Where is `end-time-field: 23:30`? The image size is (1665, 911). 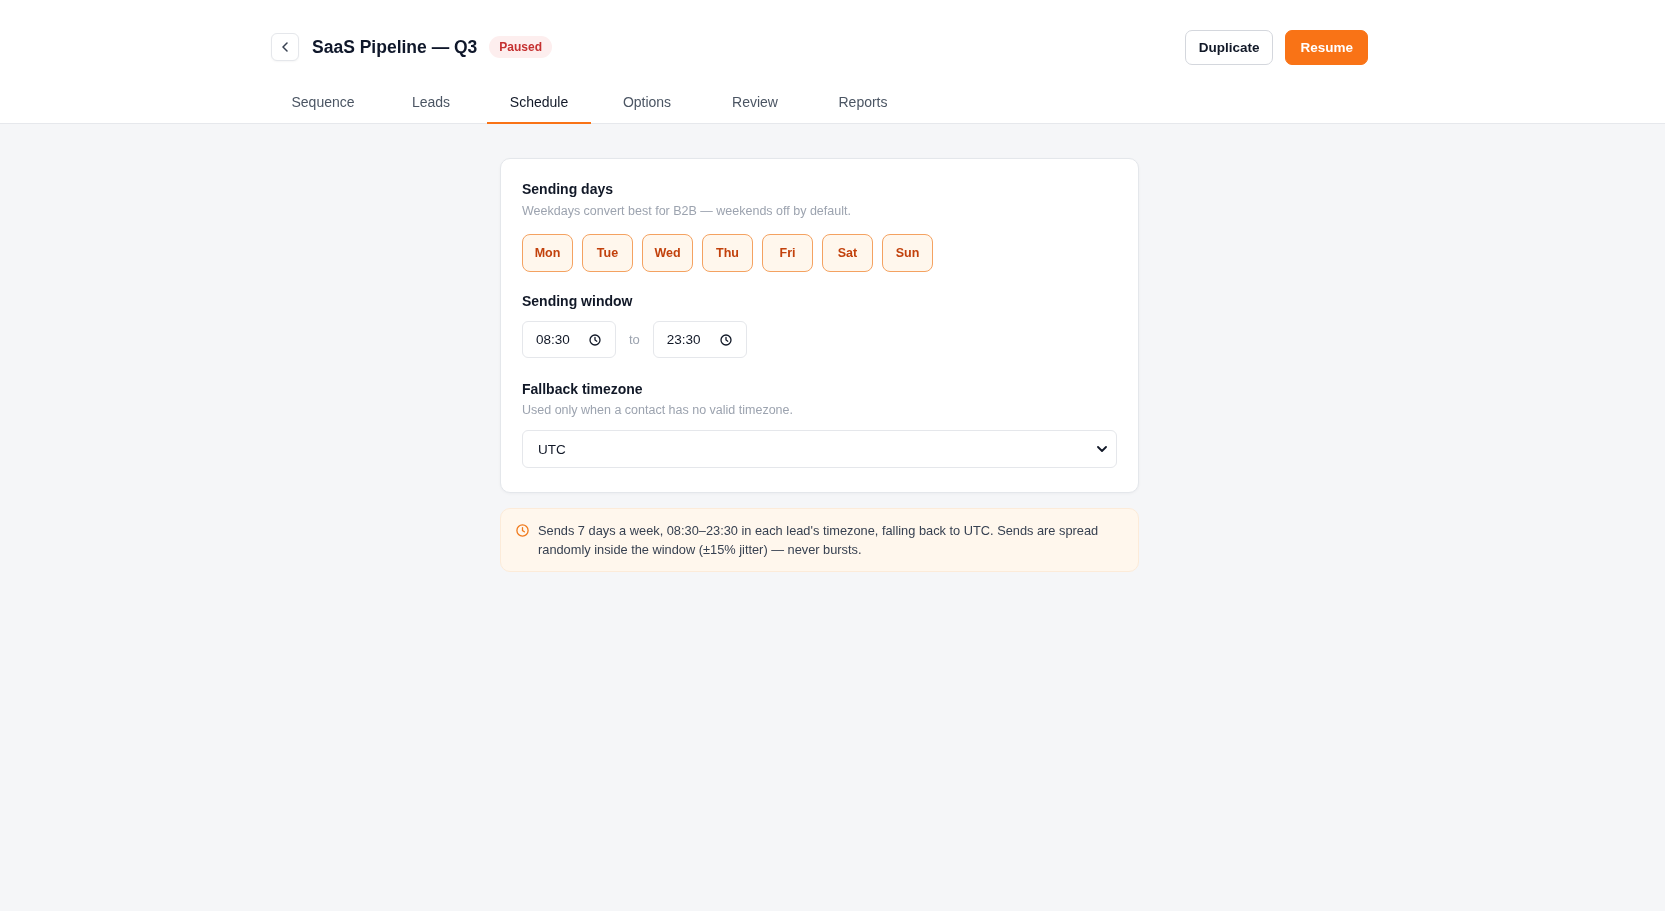 end-time-field: 23:30 is located at coordinates (699, 339).